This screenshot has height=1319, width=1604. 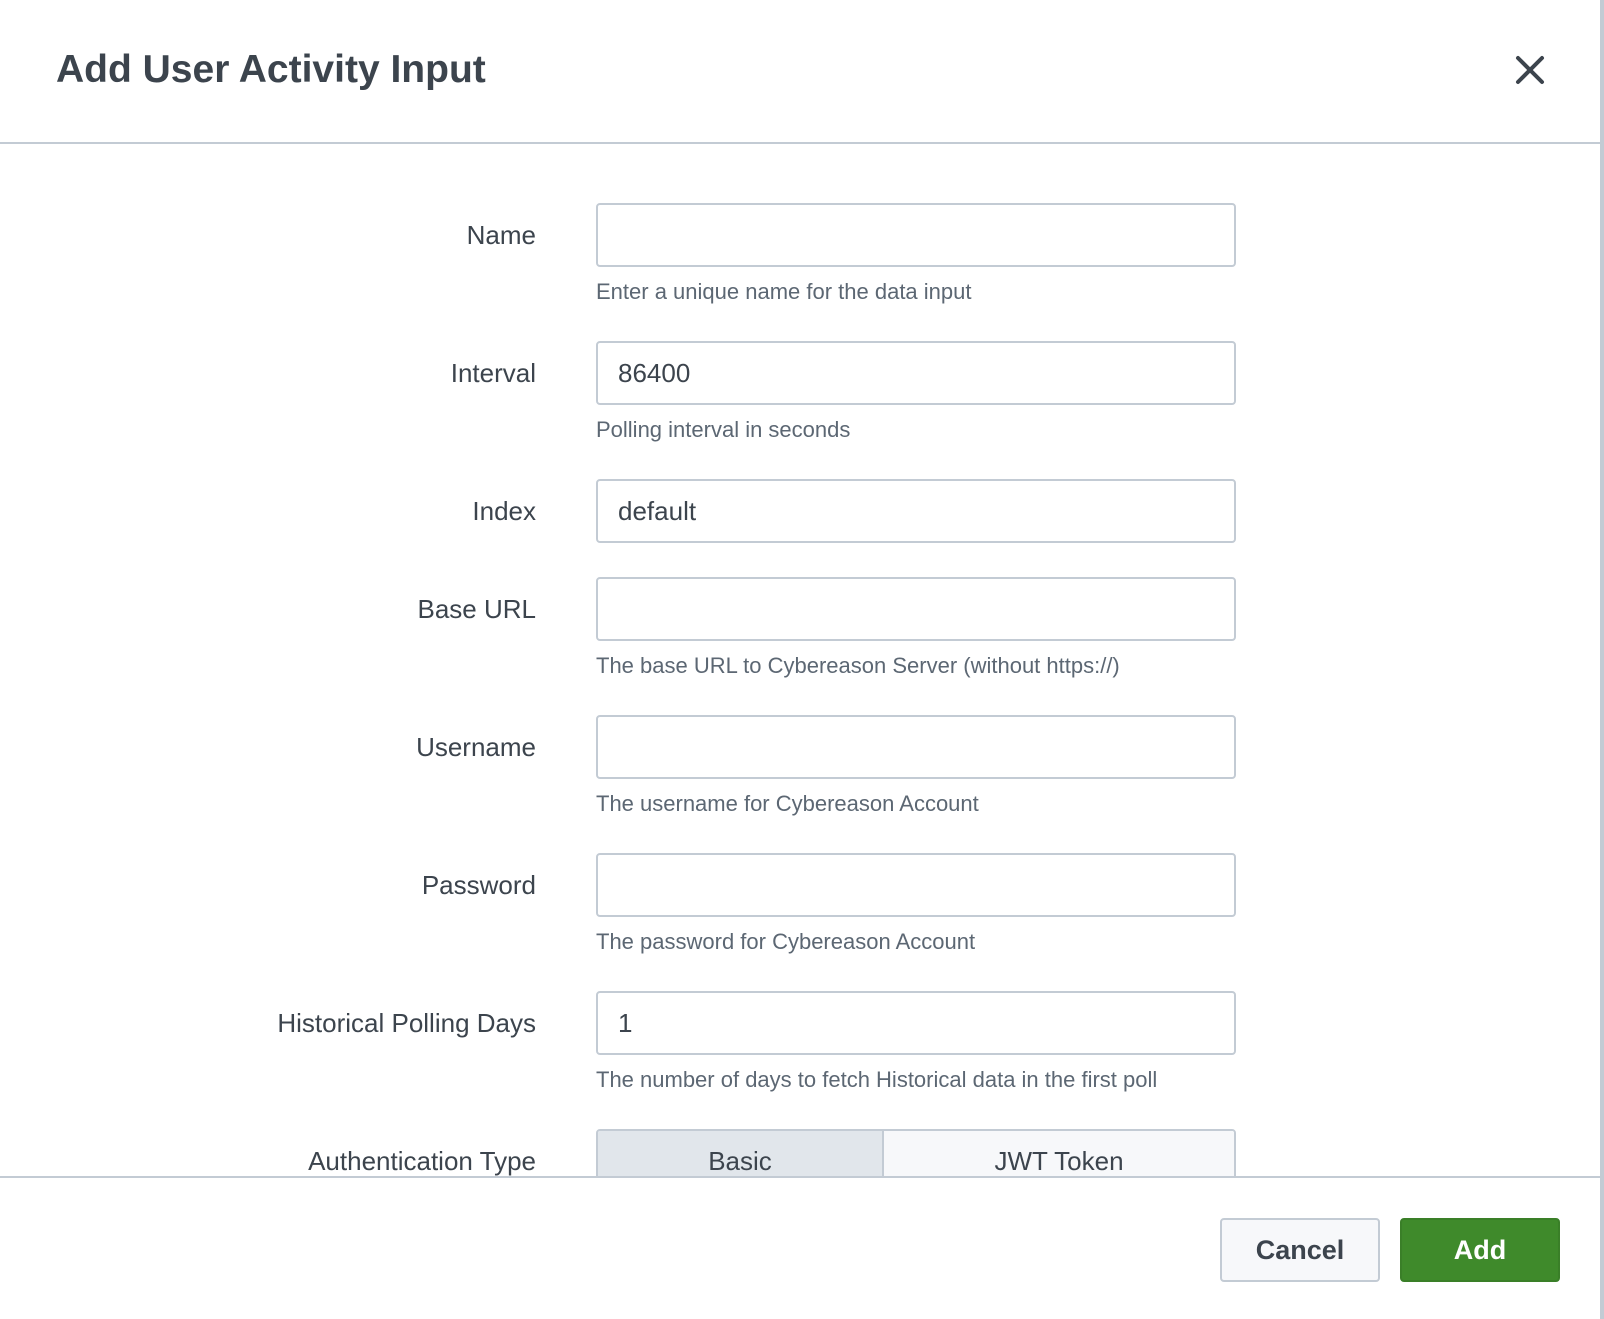 I want to click on name-input, so click(x=916, y=235).